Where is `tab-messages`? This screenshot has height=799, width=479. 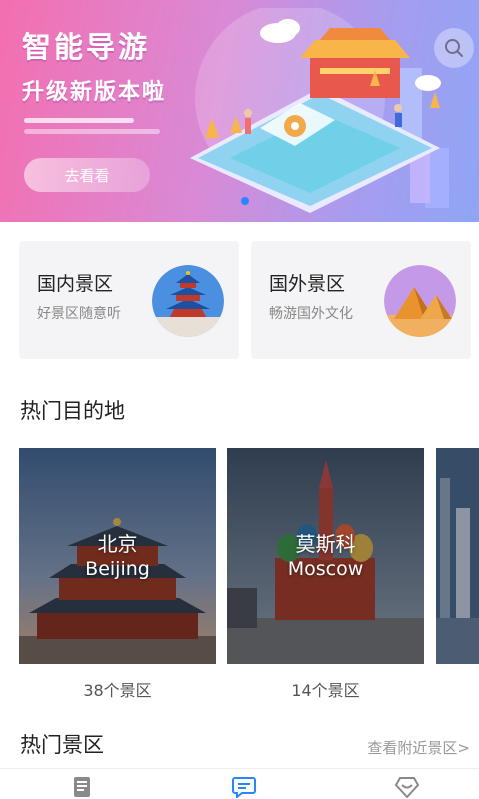 tab-messages is located at coordinates (244, 787).